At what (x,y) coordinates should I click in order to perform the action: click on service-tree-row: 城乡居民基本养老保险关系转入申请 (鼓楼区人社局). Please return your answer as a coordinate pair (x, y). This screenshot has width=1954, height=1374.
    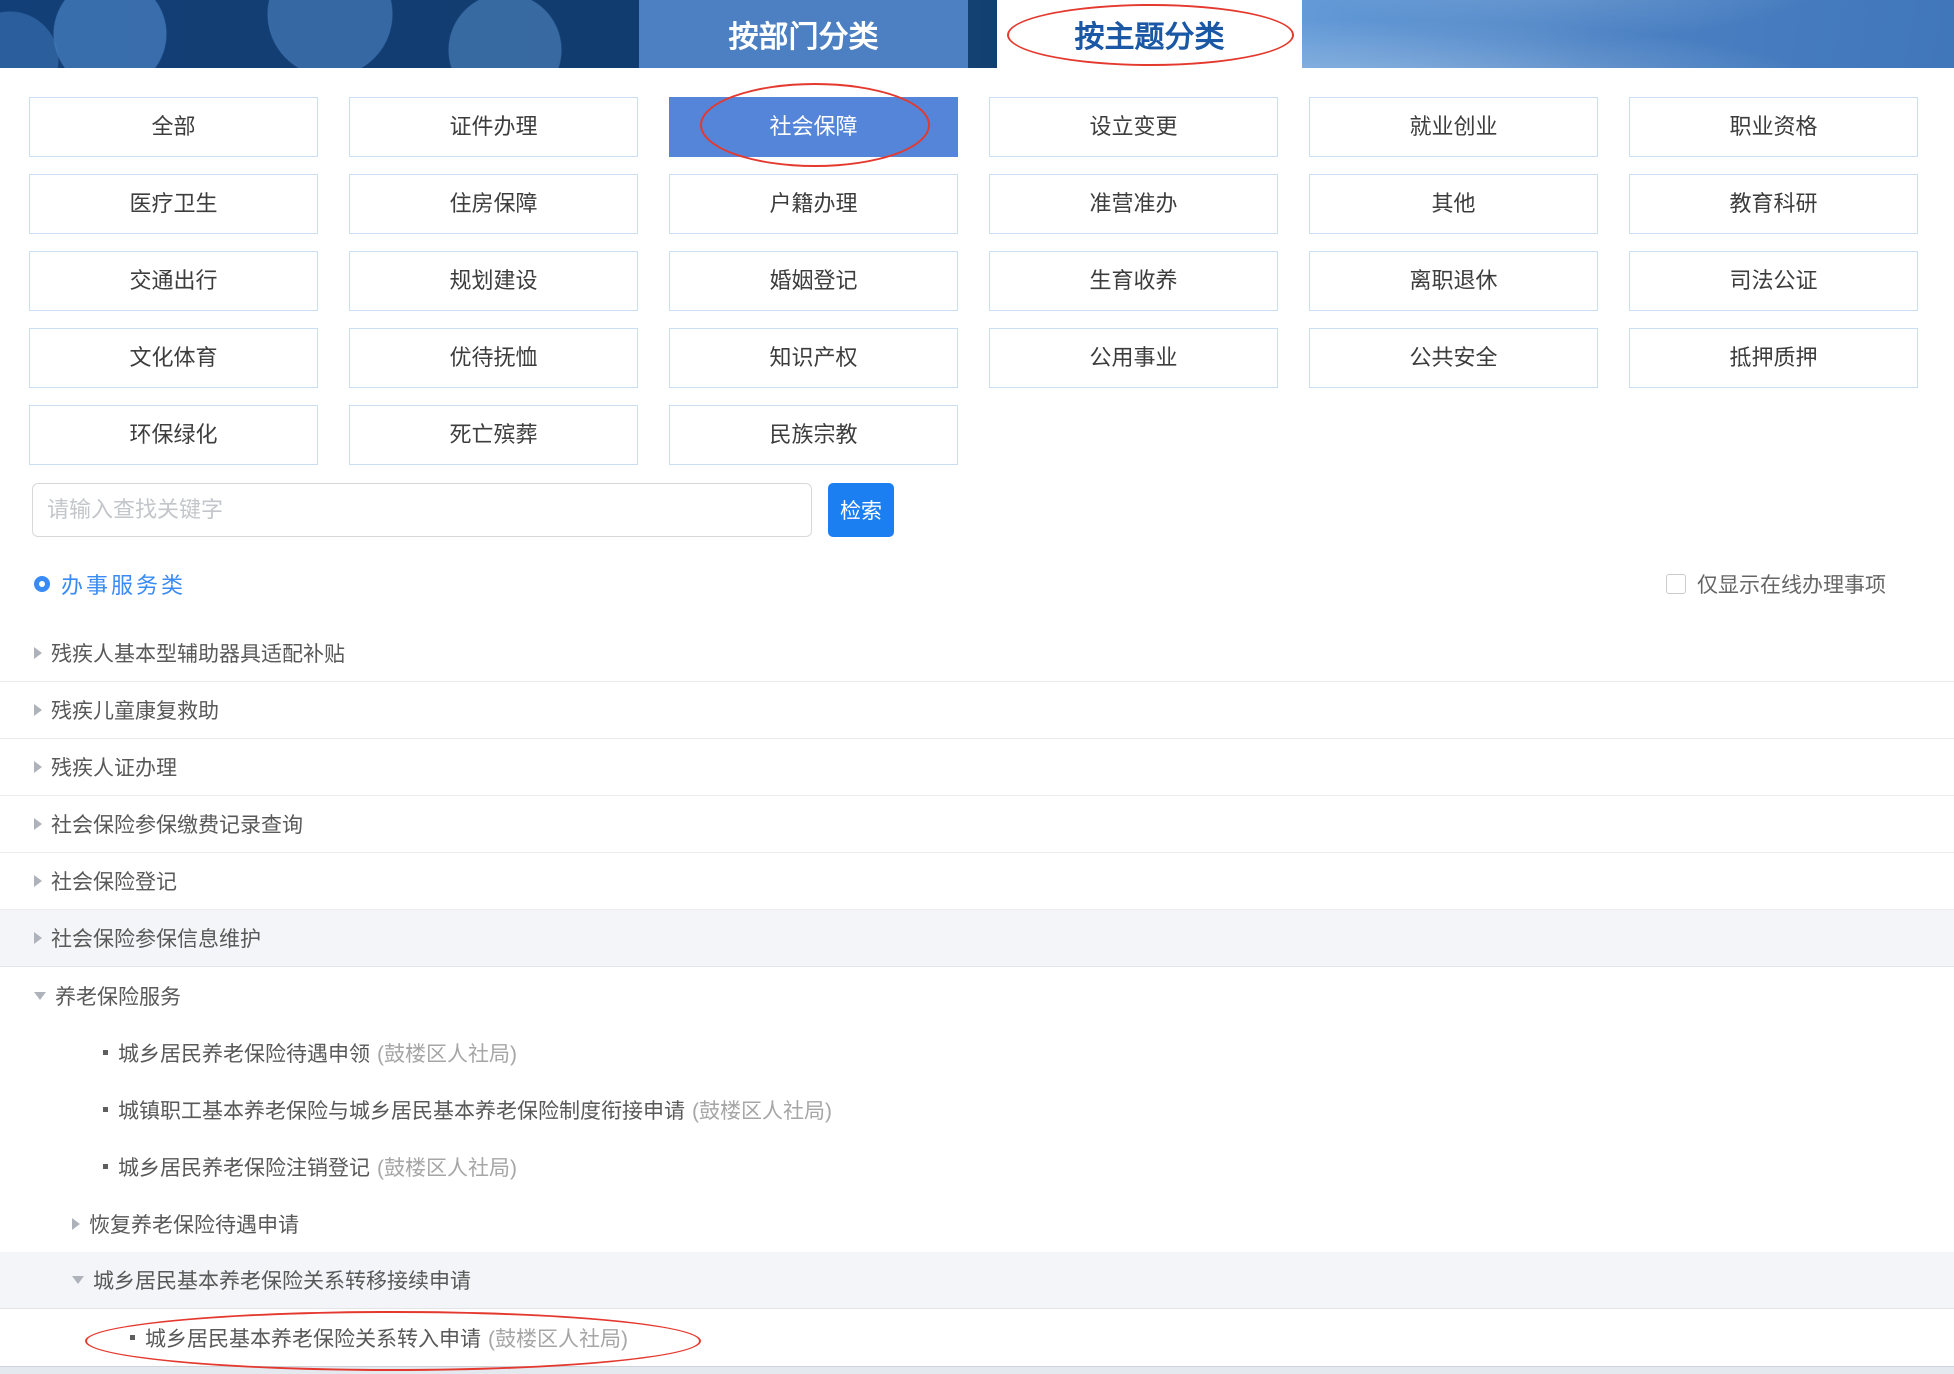
    Looking at the image, I should click on (977, 1340).